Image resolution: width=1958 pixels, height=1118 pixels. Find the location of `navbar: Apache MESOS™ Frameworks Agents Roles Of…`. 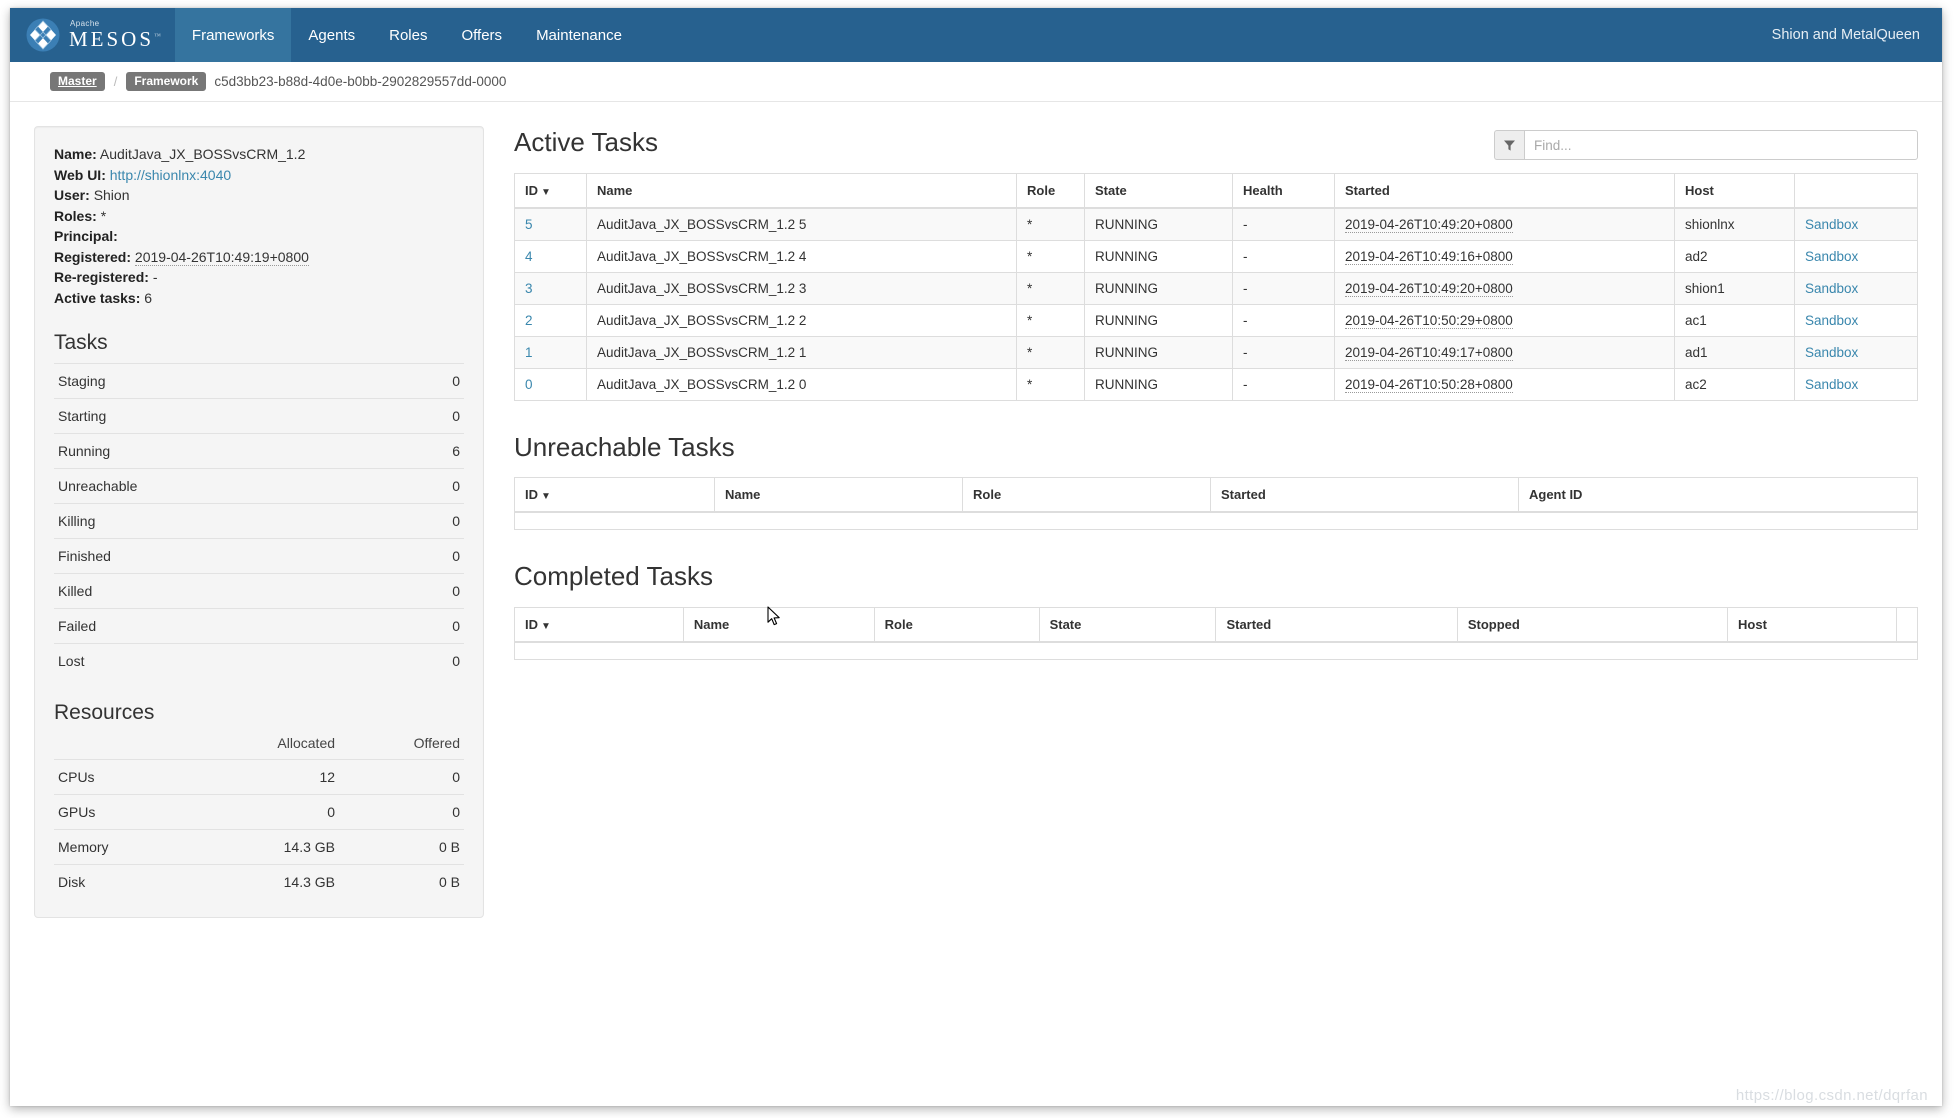

navbar: Apache MESOS™ Frameworks Agents Roles Of… is located at coordinates (976, 35).